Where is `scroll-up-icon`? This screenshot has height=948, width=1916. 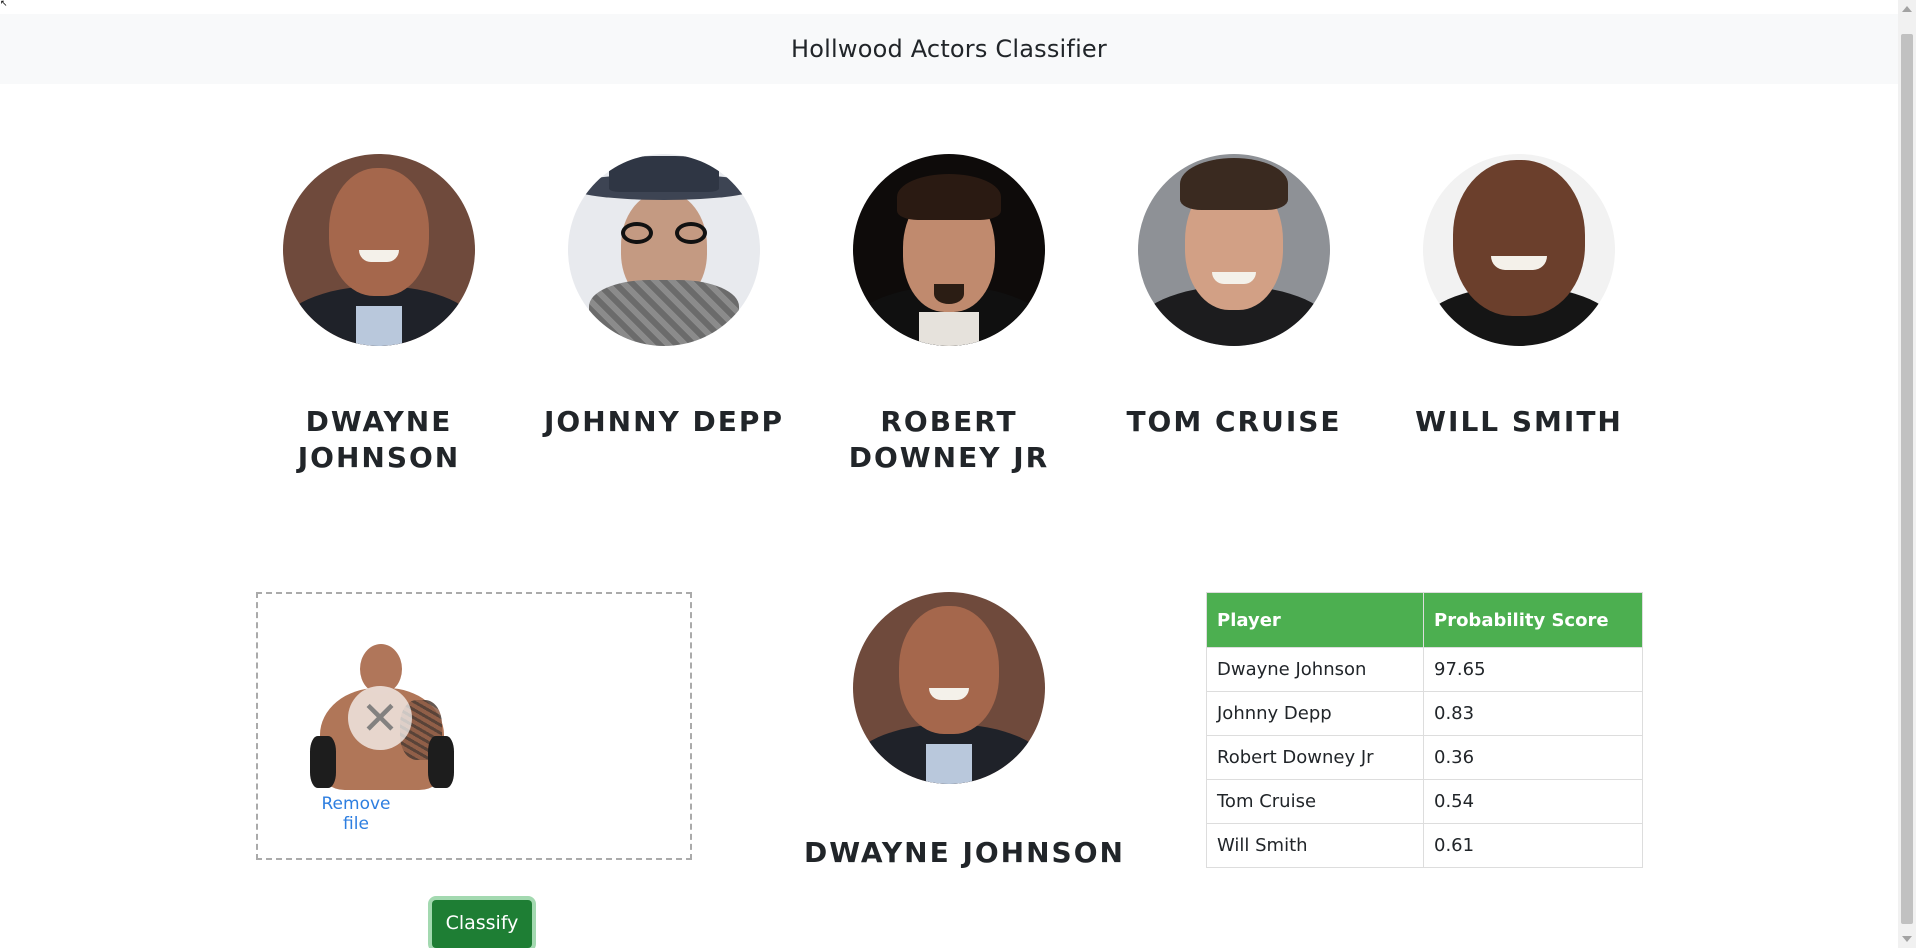 scroll-up-icon is located at coordinates (1907, 9).